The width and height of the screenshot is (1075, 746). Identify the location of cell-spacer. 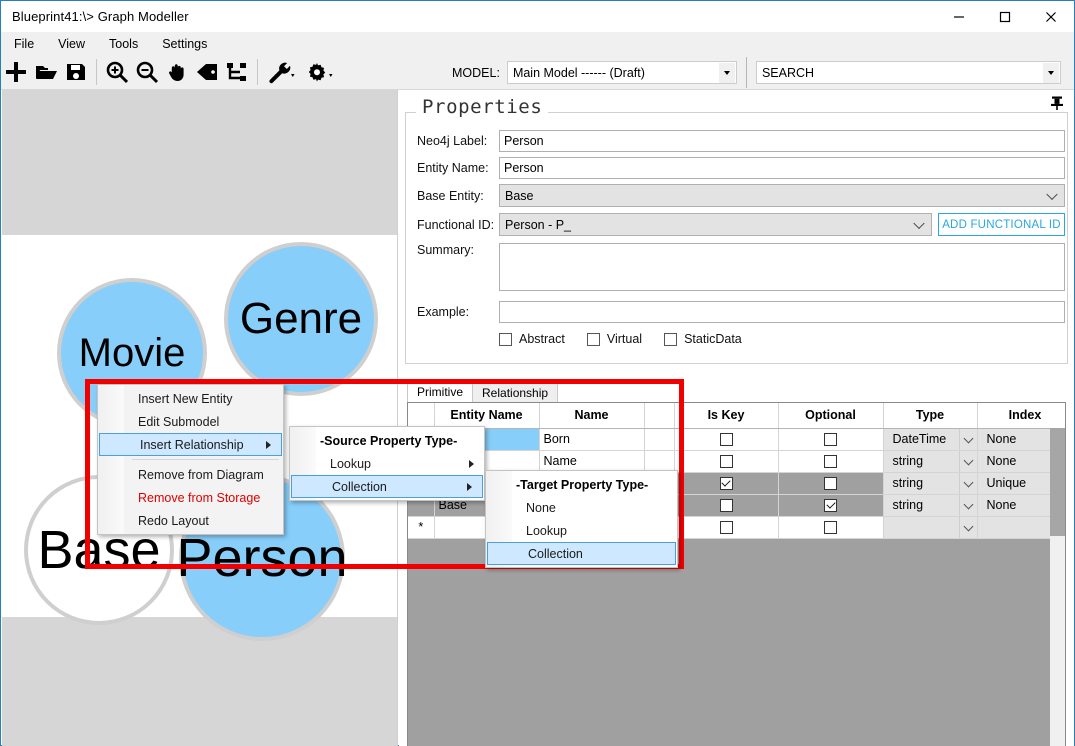
(659, 439).